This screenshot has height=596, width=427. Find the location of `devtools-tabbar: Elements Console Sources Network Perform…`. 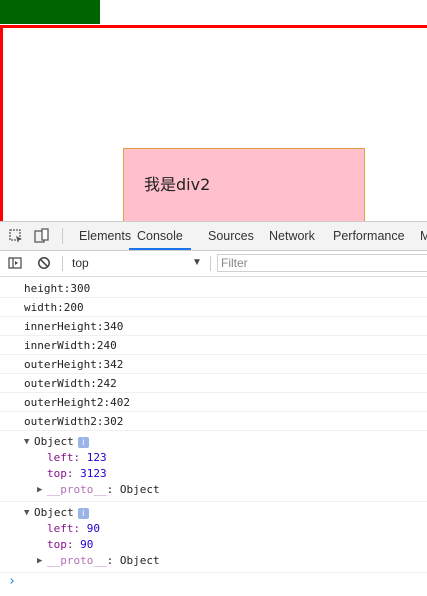

devtools-tabbar: Elements Console Sources Network Perform… is located at coordinates (213, 236).